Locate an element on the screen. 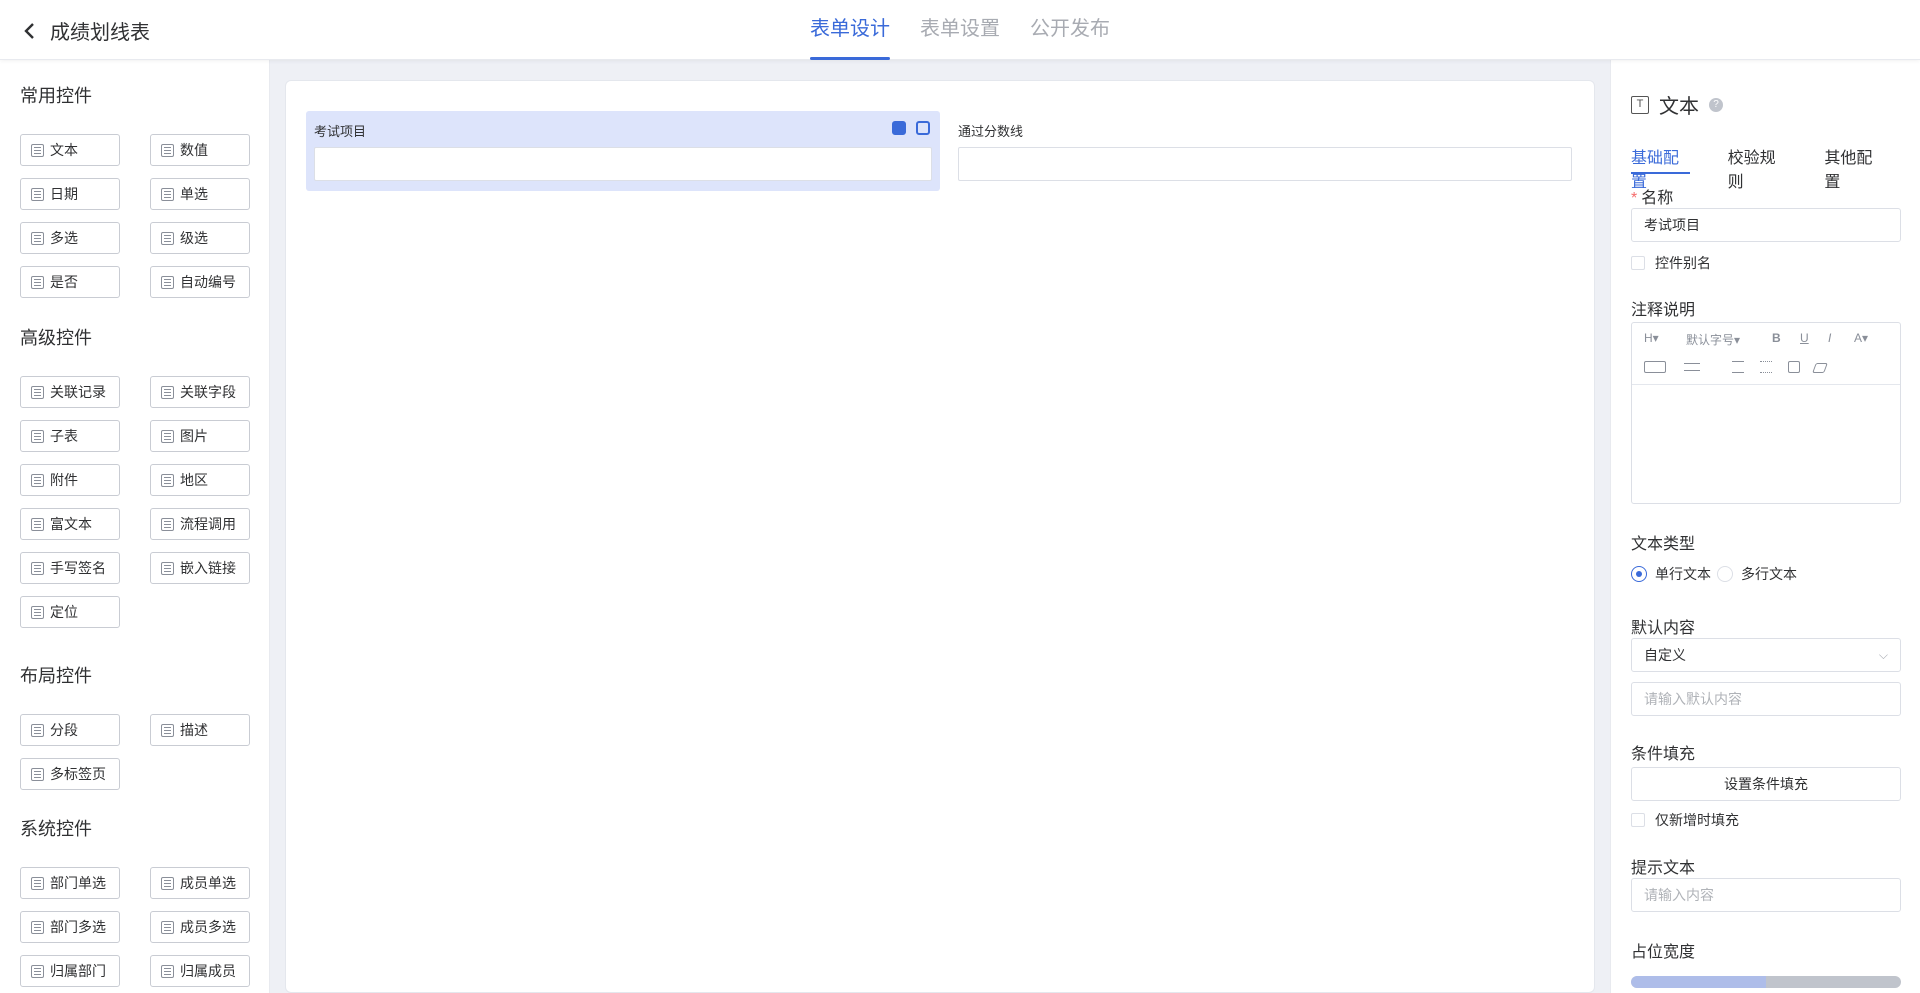  control-label: 关联记录 is located at coordinates (78, 392).